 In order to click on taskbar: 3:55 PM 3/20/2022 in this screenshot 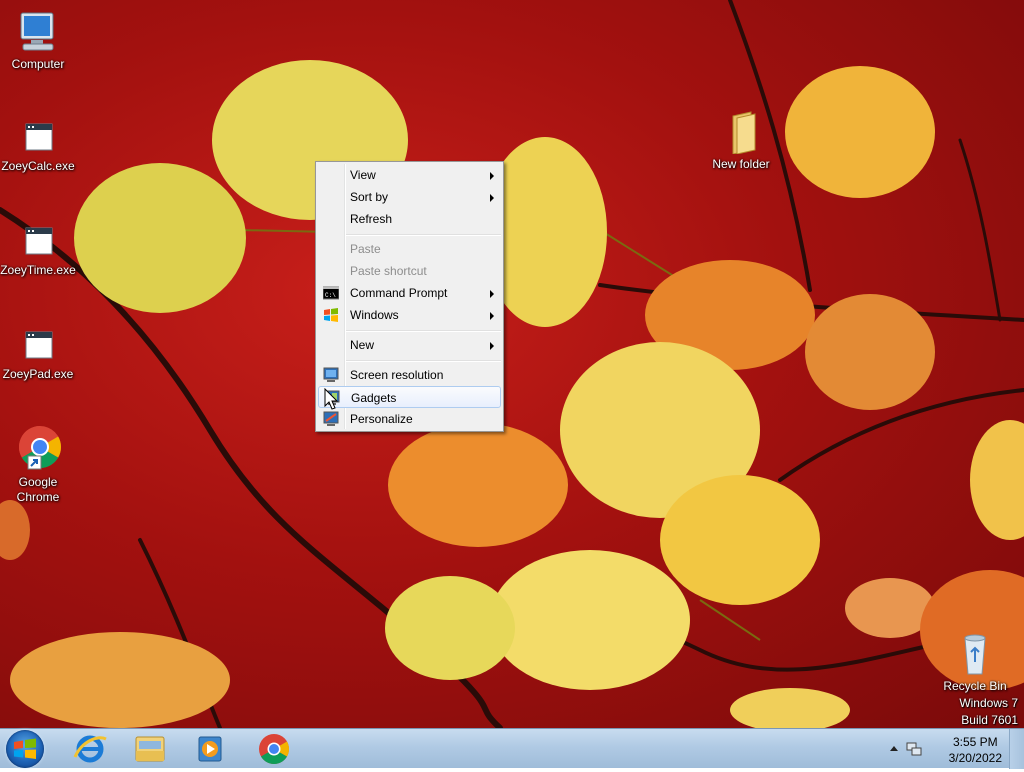, I will do `click(512, 748)`.